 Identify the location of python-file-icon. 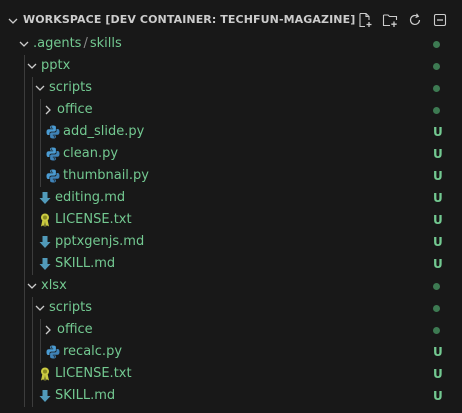
(53, 352).